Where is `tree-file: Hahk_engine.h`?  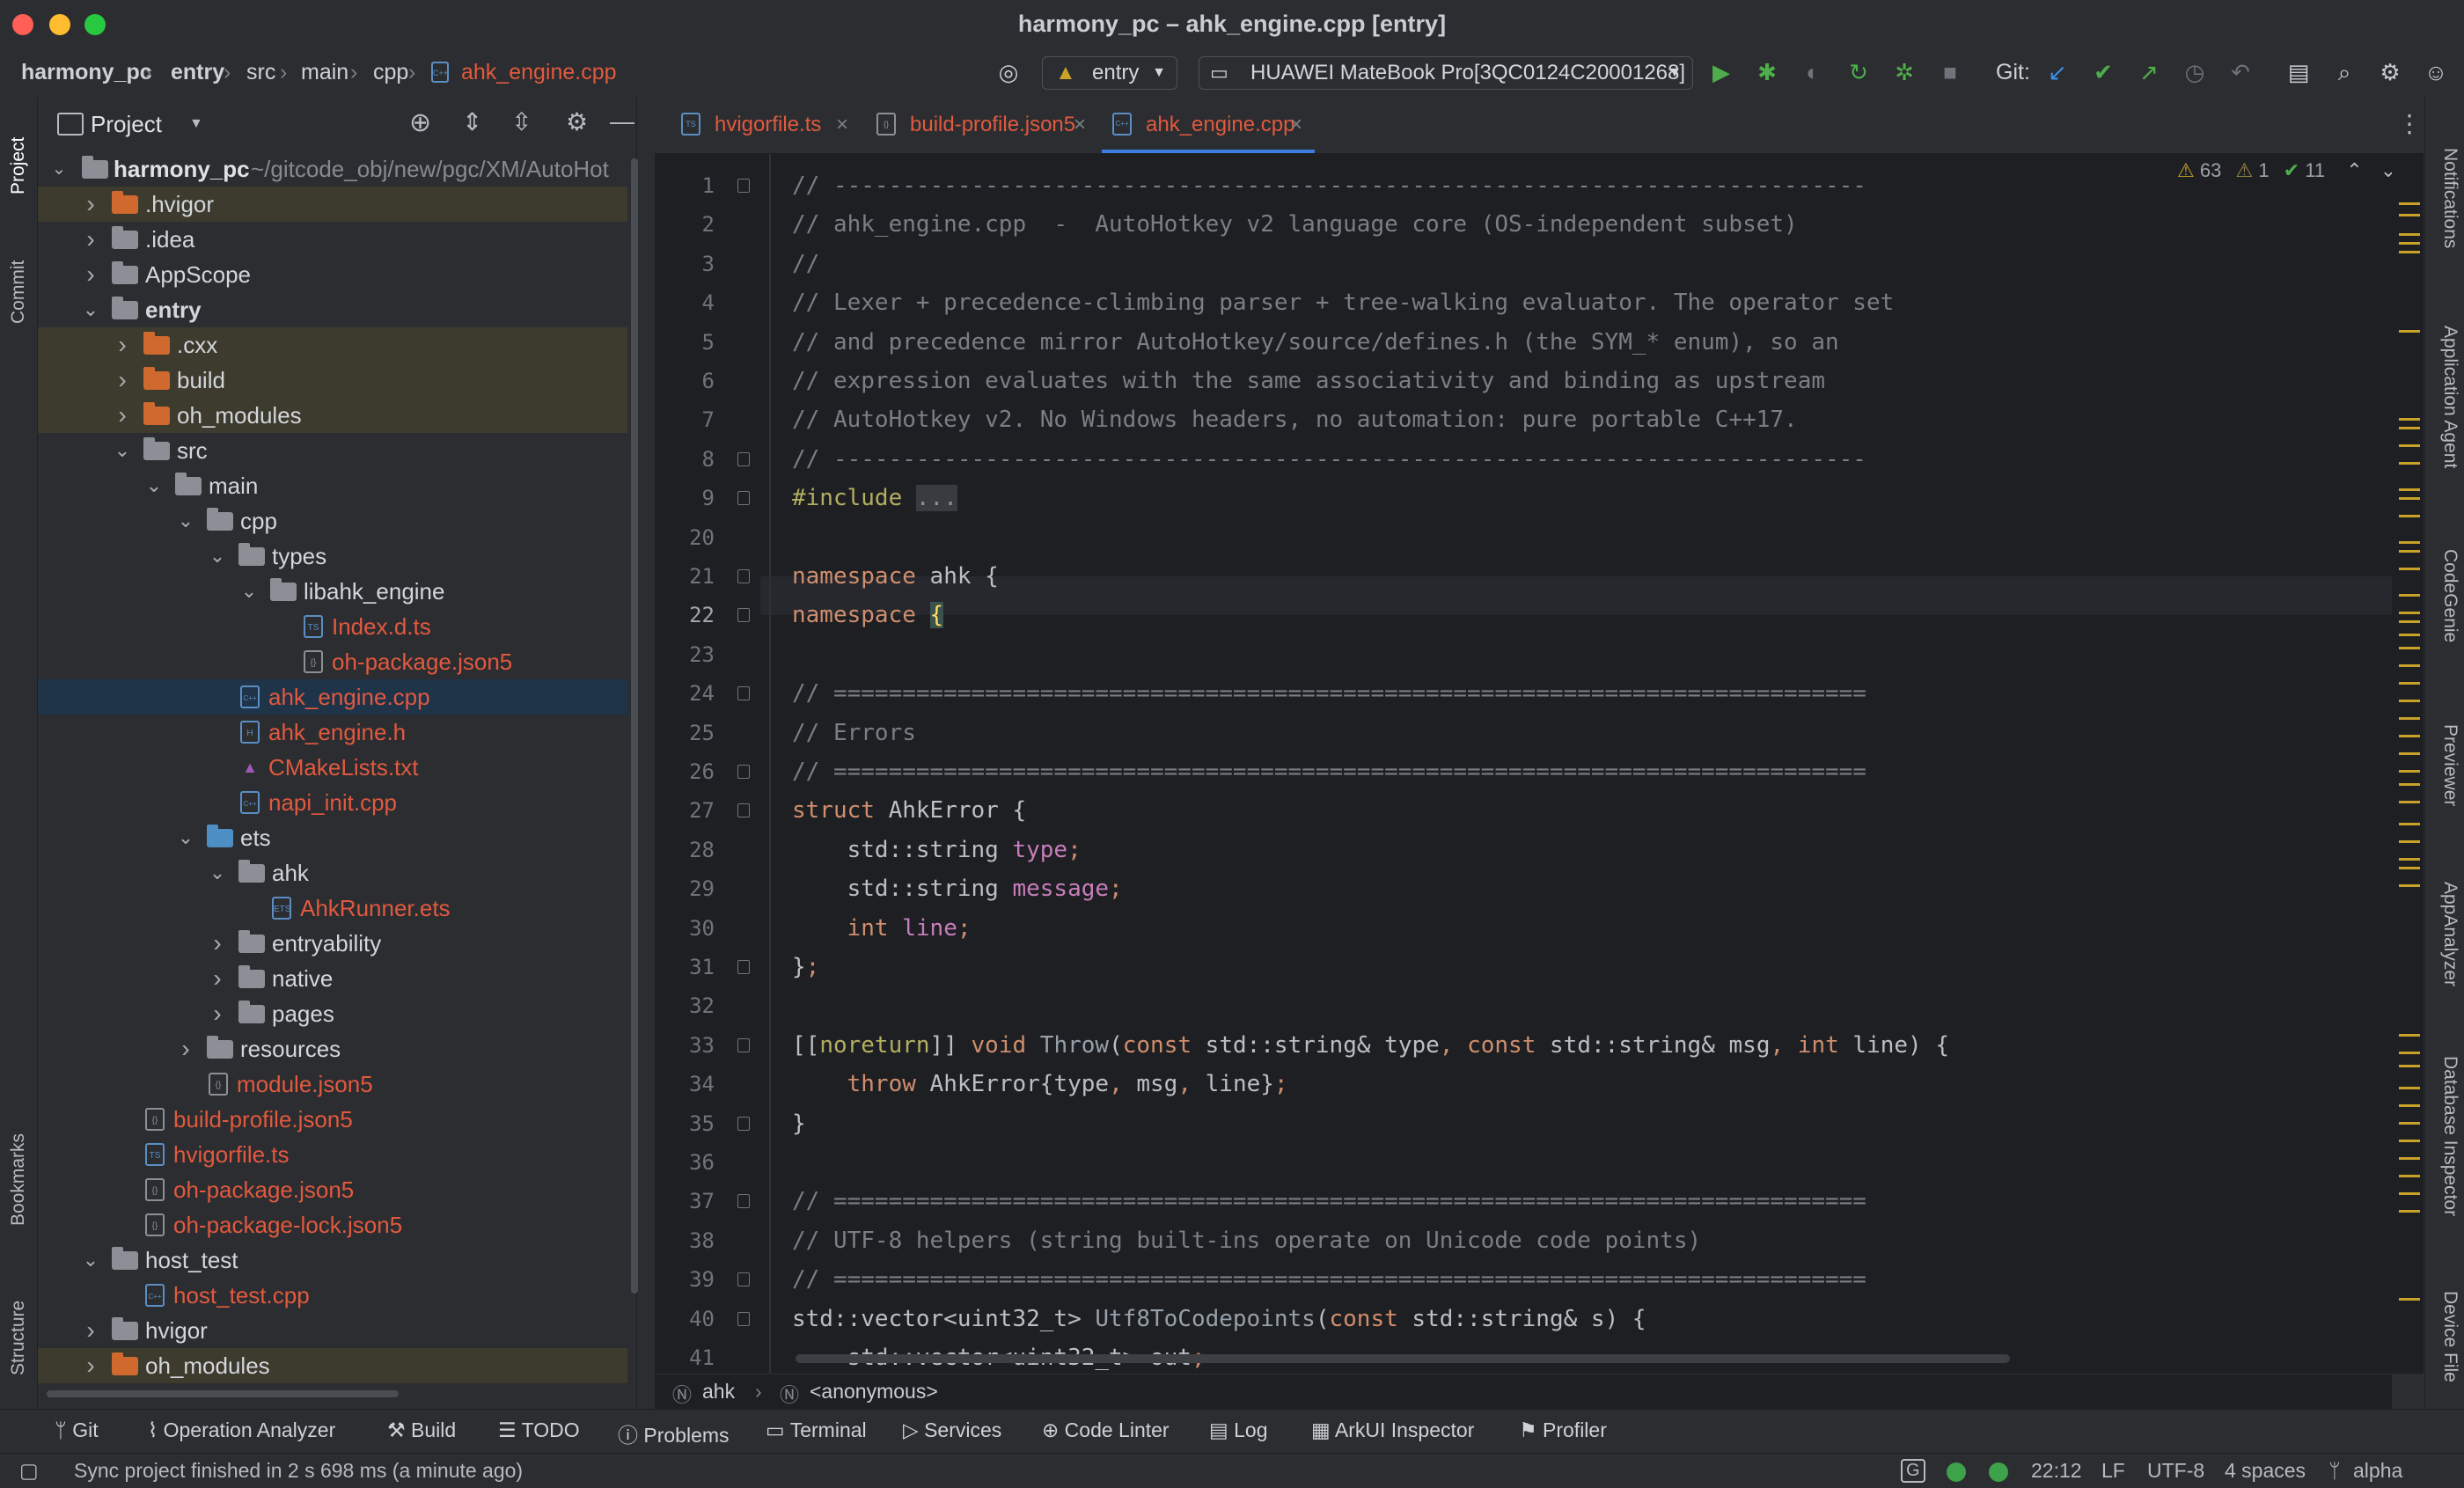
tree-file: Hahk_engine.h is located at coordinates (333, 732).